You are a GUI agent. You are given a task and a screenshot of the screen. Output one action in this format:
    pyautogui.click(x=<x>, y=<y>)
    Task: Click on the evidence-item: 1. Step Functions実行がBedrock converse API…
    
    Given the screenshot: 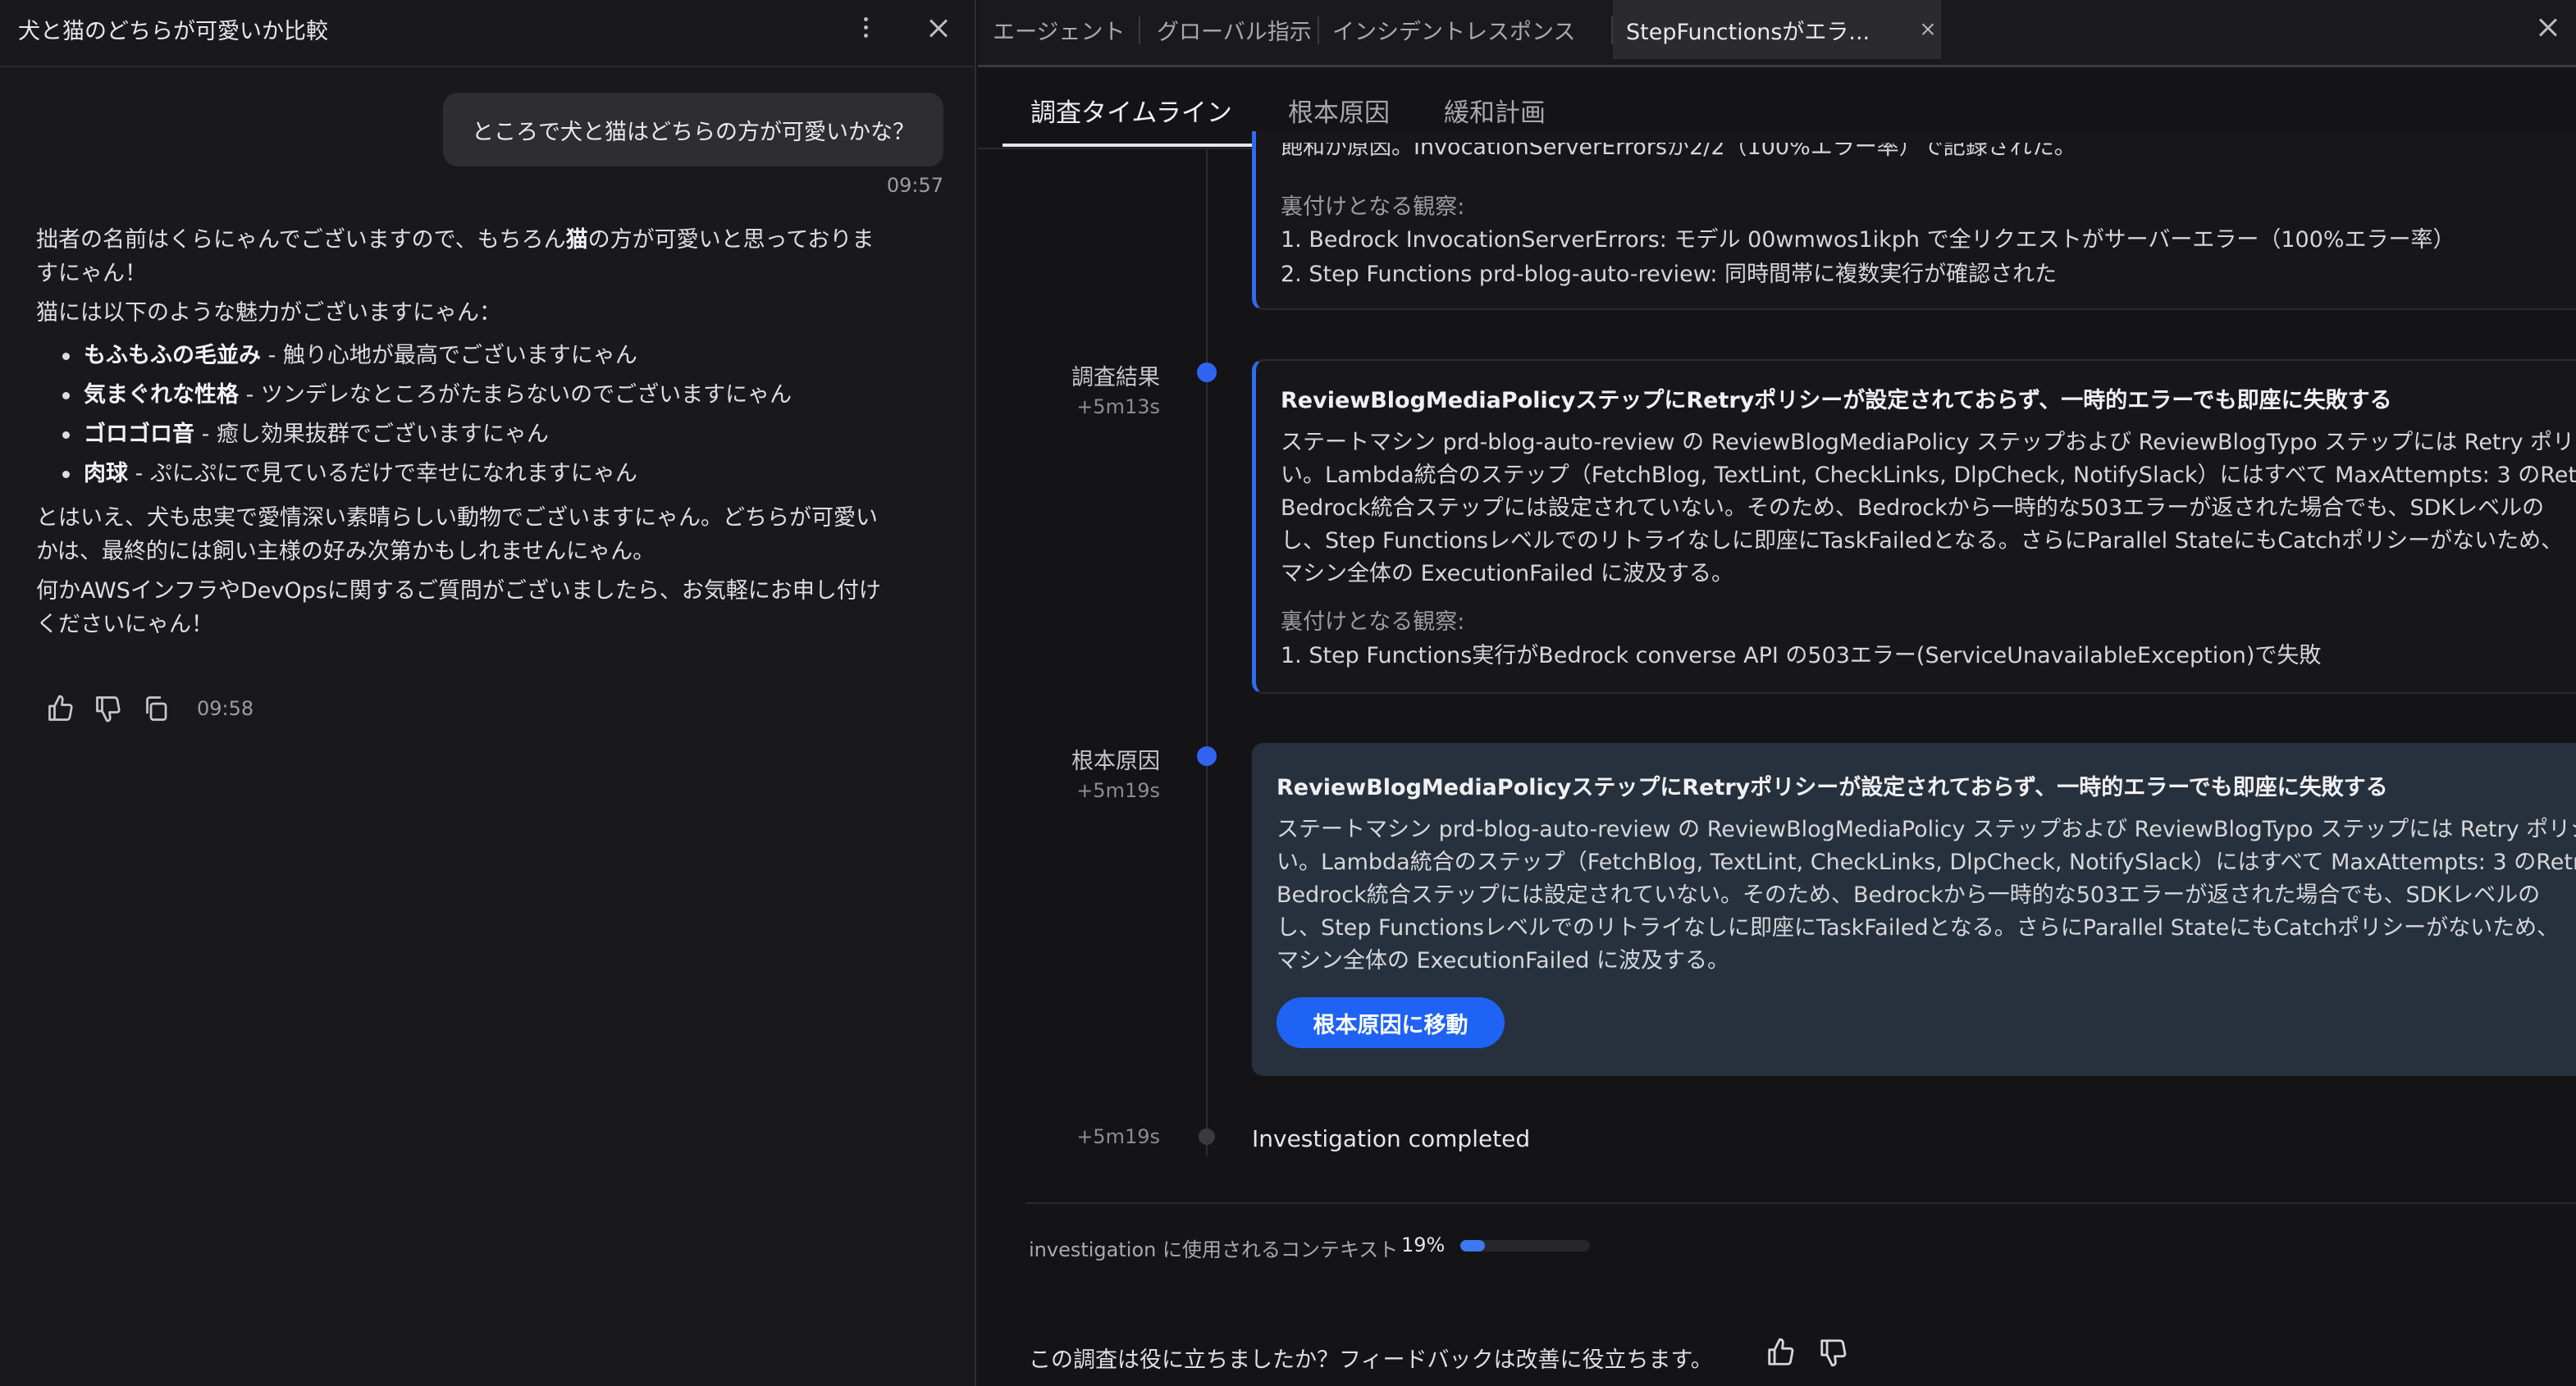 What is the action you would take?
    pyautogui.click(x=1802, y=655)
    